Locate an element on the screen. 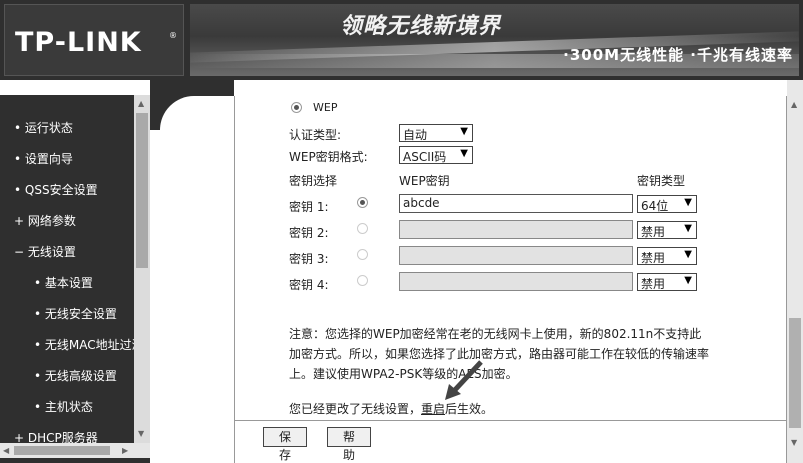  auth-type-select: 自动 ▼ is located at coordinates (436, 133).